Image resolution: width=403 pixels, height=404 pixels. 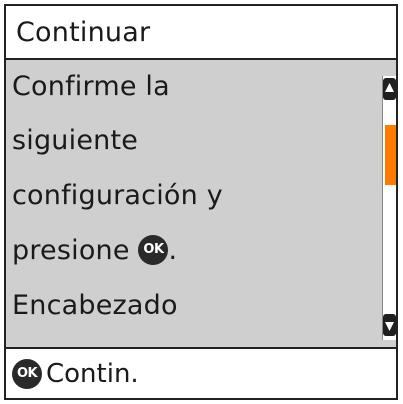 I want to click on message-line-3: configuración y, so click(x=117, y=195).